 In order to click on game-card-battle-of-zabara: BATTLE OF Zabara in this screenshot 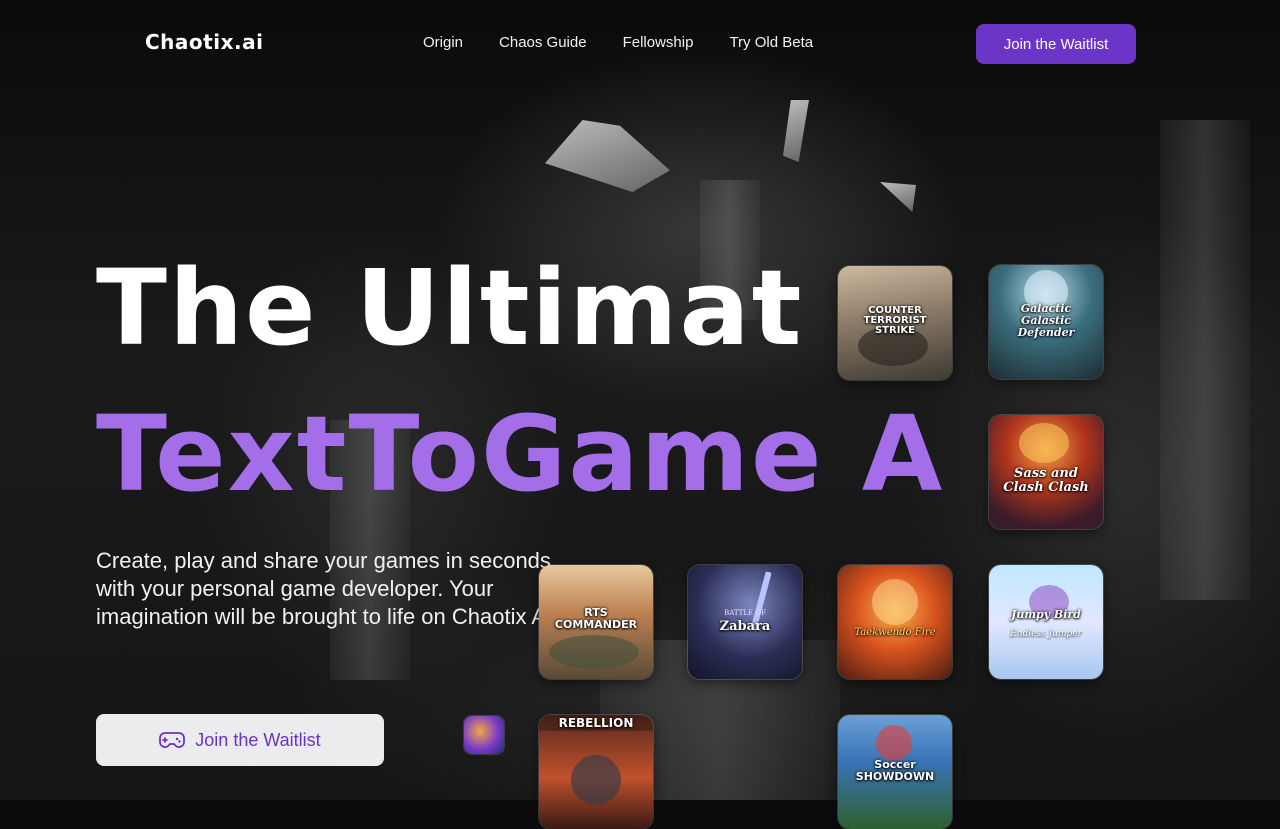, I will do `click(745, 622)`.